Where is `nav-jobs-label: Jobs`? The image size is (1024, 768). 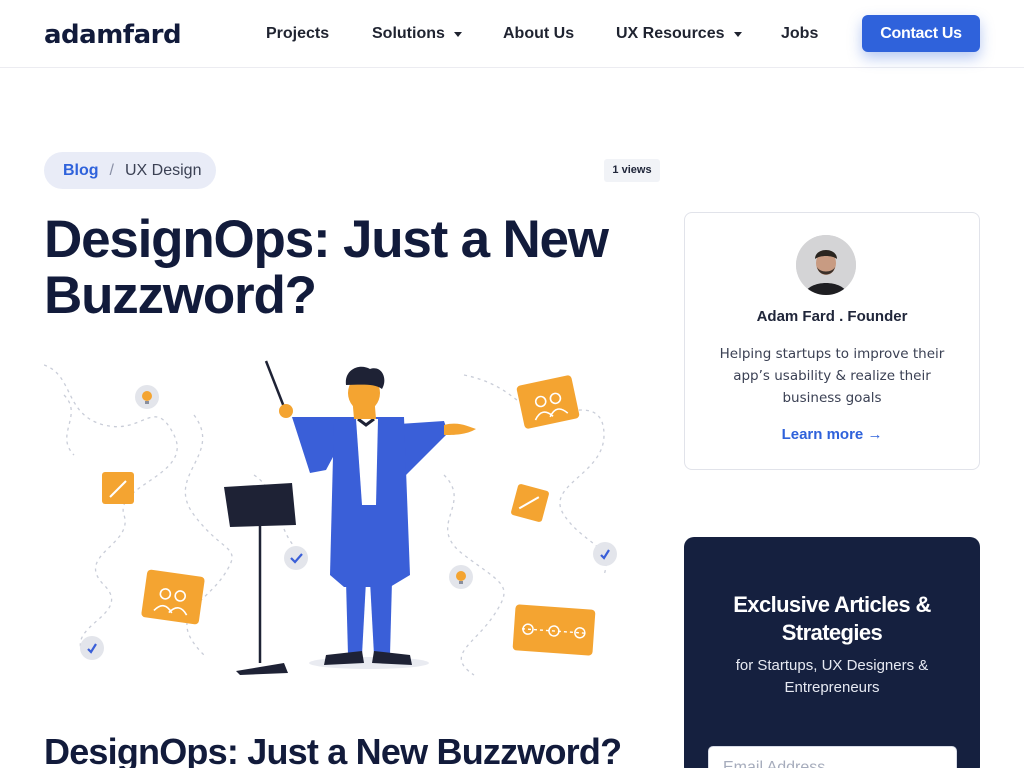
nav-jobs-label: Jobs is located at coordinates (800, 33).